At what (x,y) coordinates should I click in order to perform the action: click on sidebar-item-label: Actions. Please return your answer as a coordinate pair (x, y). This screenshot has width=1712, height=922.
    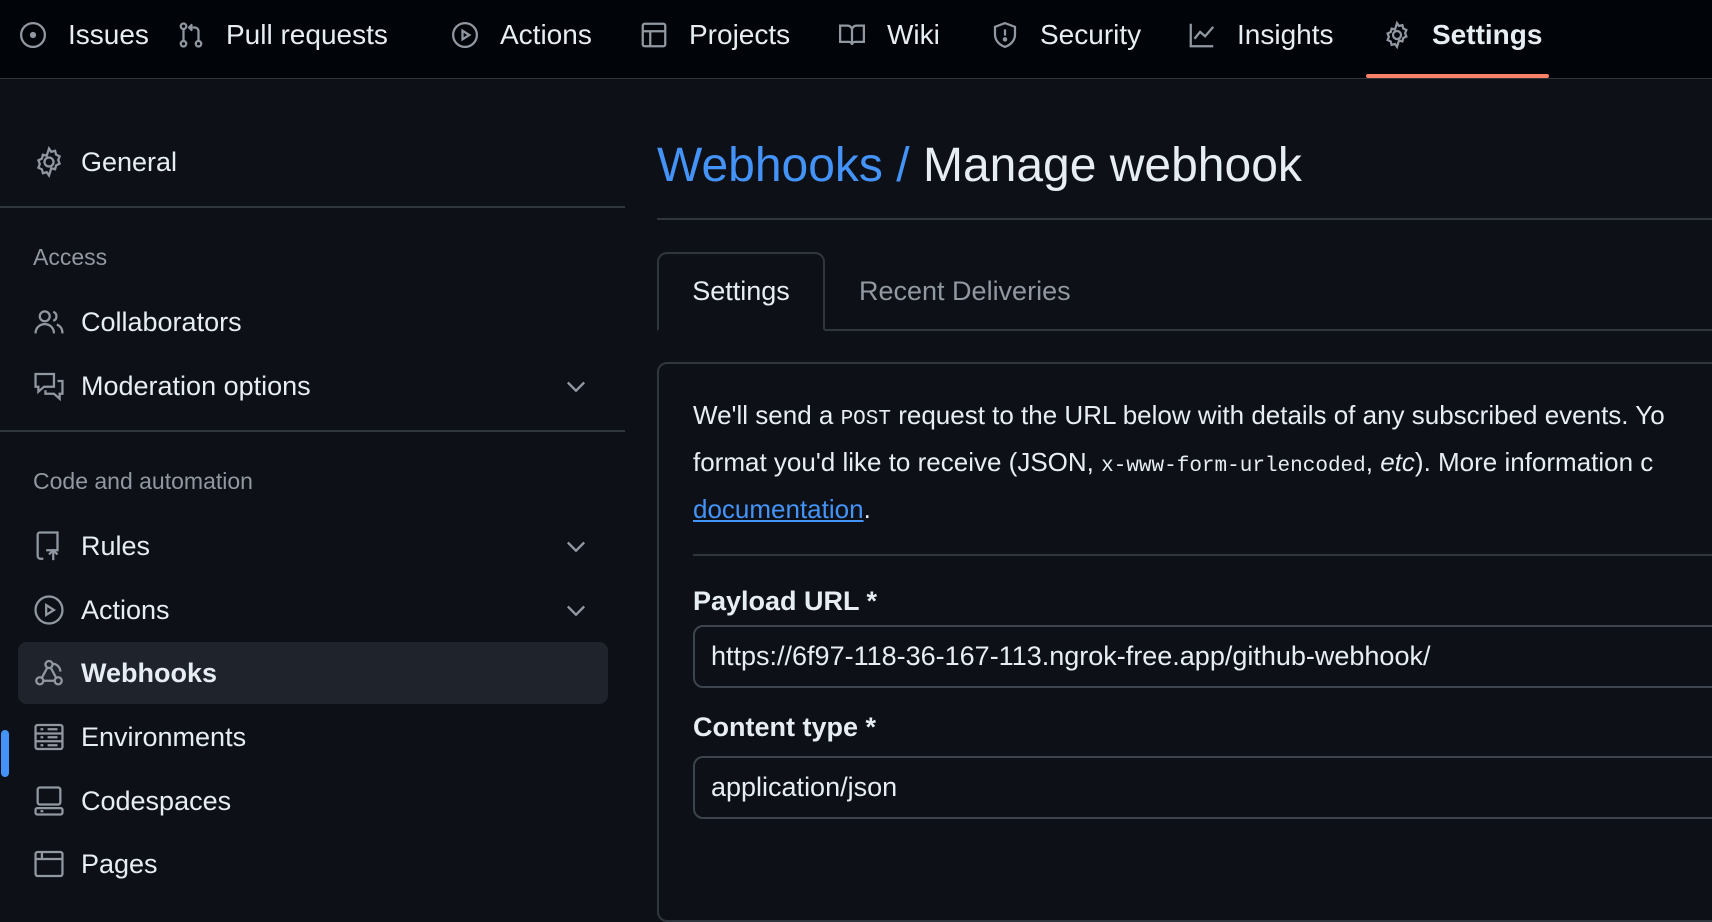
    Looking at the image, I should click on (125, 609).